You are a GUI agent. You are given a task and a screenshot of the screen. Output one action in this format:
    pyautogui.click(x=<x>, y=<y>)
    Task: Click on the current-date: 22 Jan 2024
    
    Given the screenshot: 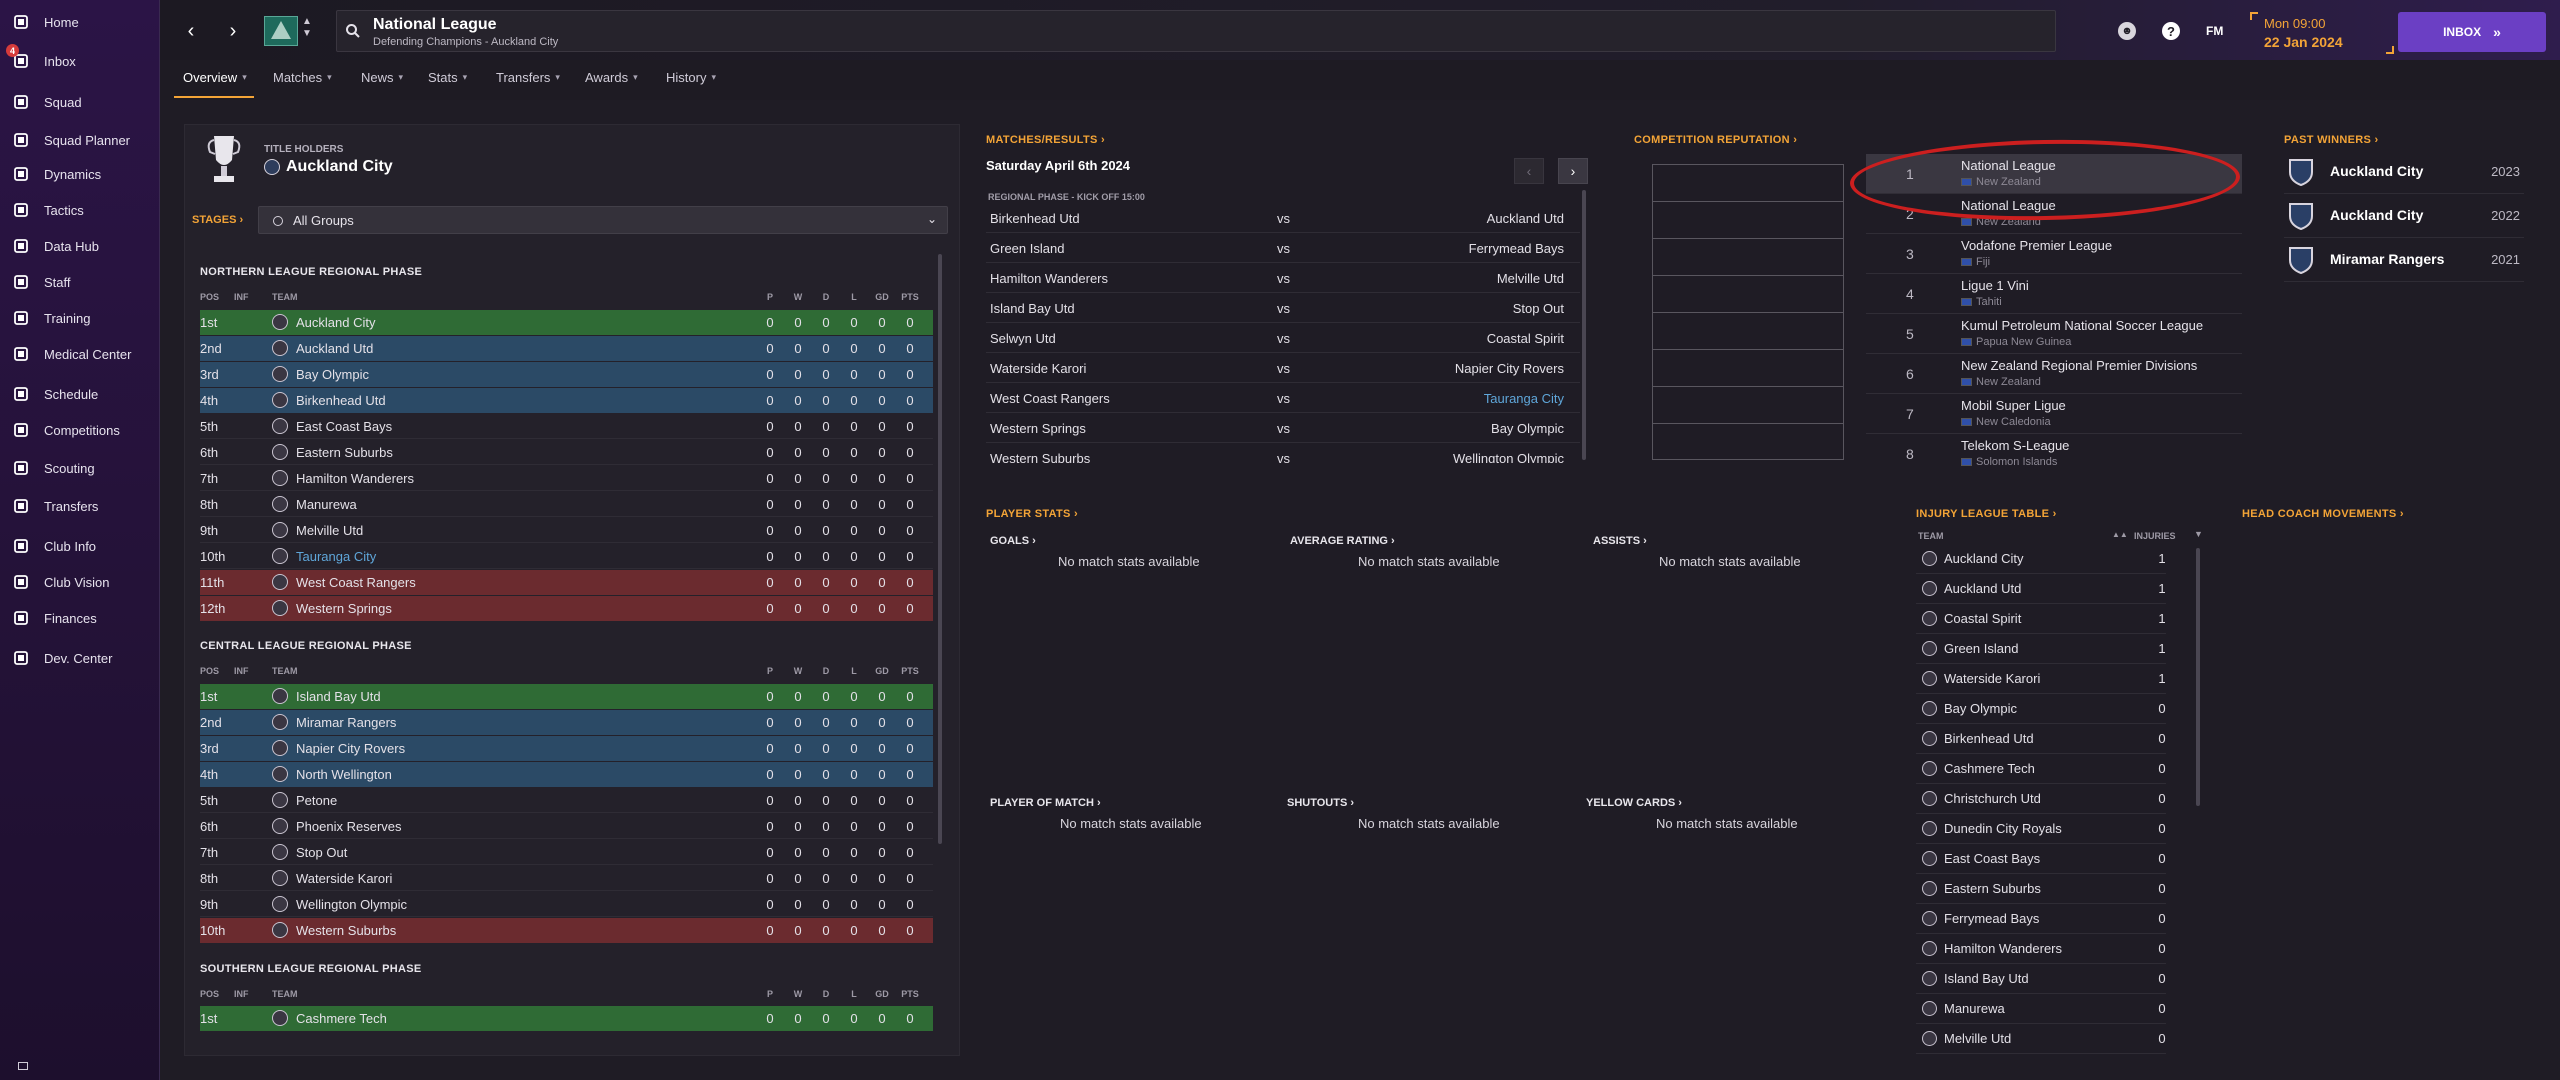 What is the action you would take?
    pyautogui.click(x=2303, y=42)
    